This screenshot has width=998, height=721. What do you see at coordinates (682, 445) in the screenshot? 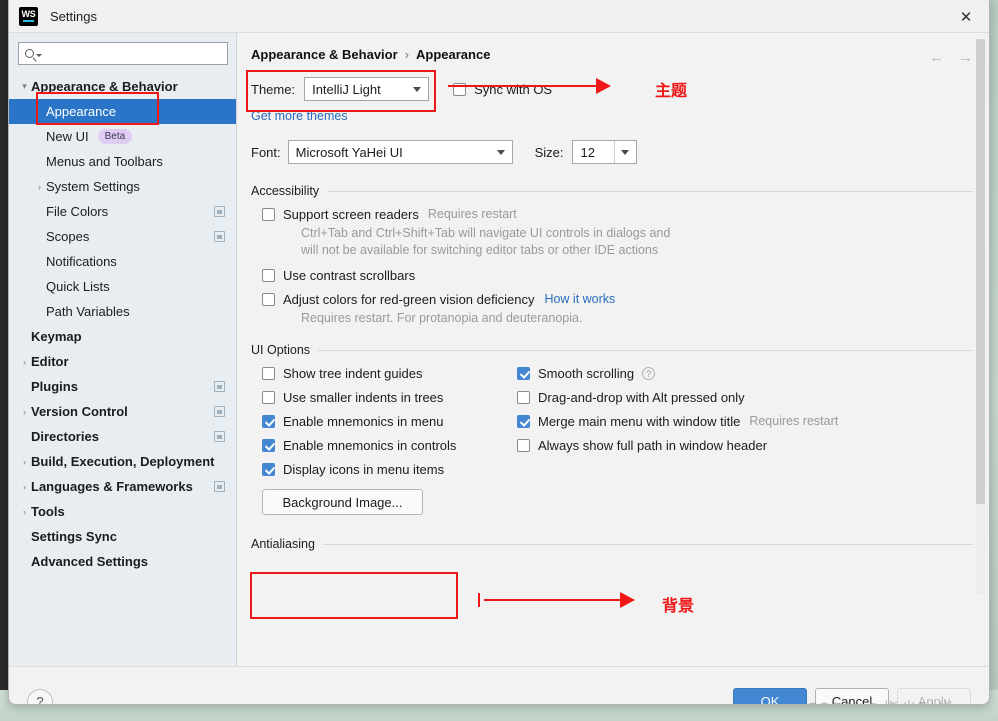
I see `ui-option-right-3-row: Always show full path in window header` at bounding box center [682, 445].